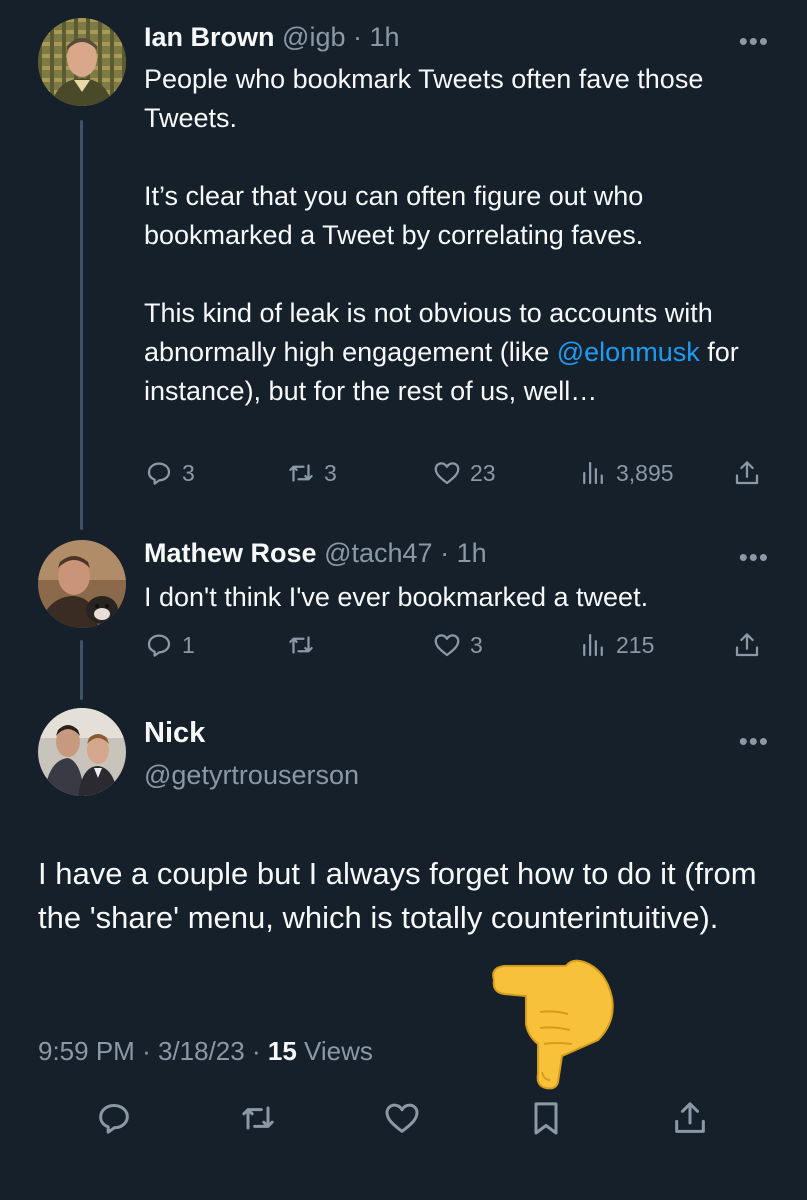 The image size is (807, 1200). I want to click on author-name: Ian Brown, so click(209, 37).